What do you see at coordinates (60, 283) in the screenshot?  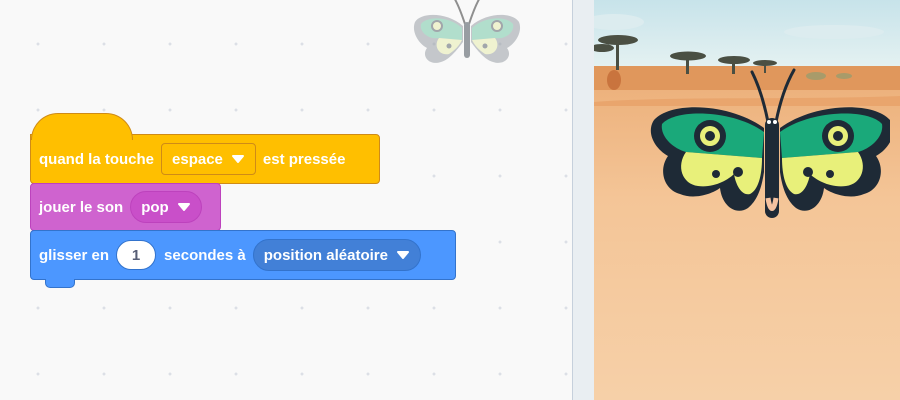 I see `block-notch` at bounding box center [60, 283].